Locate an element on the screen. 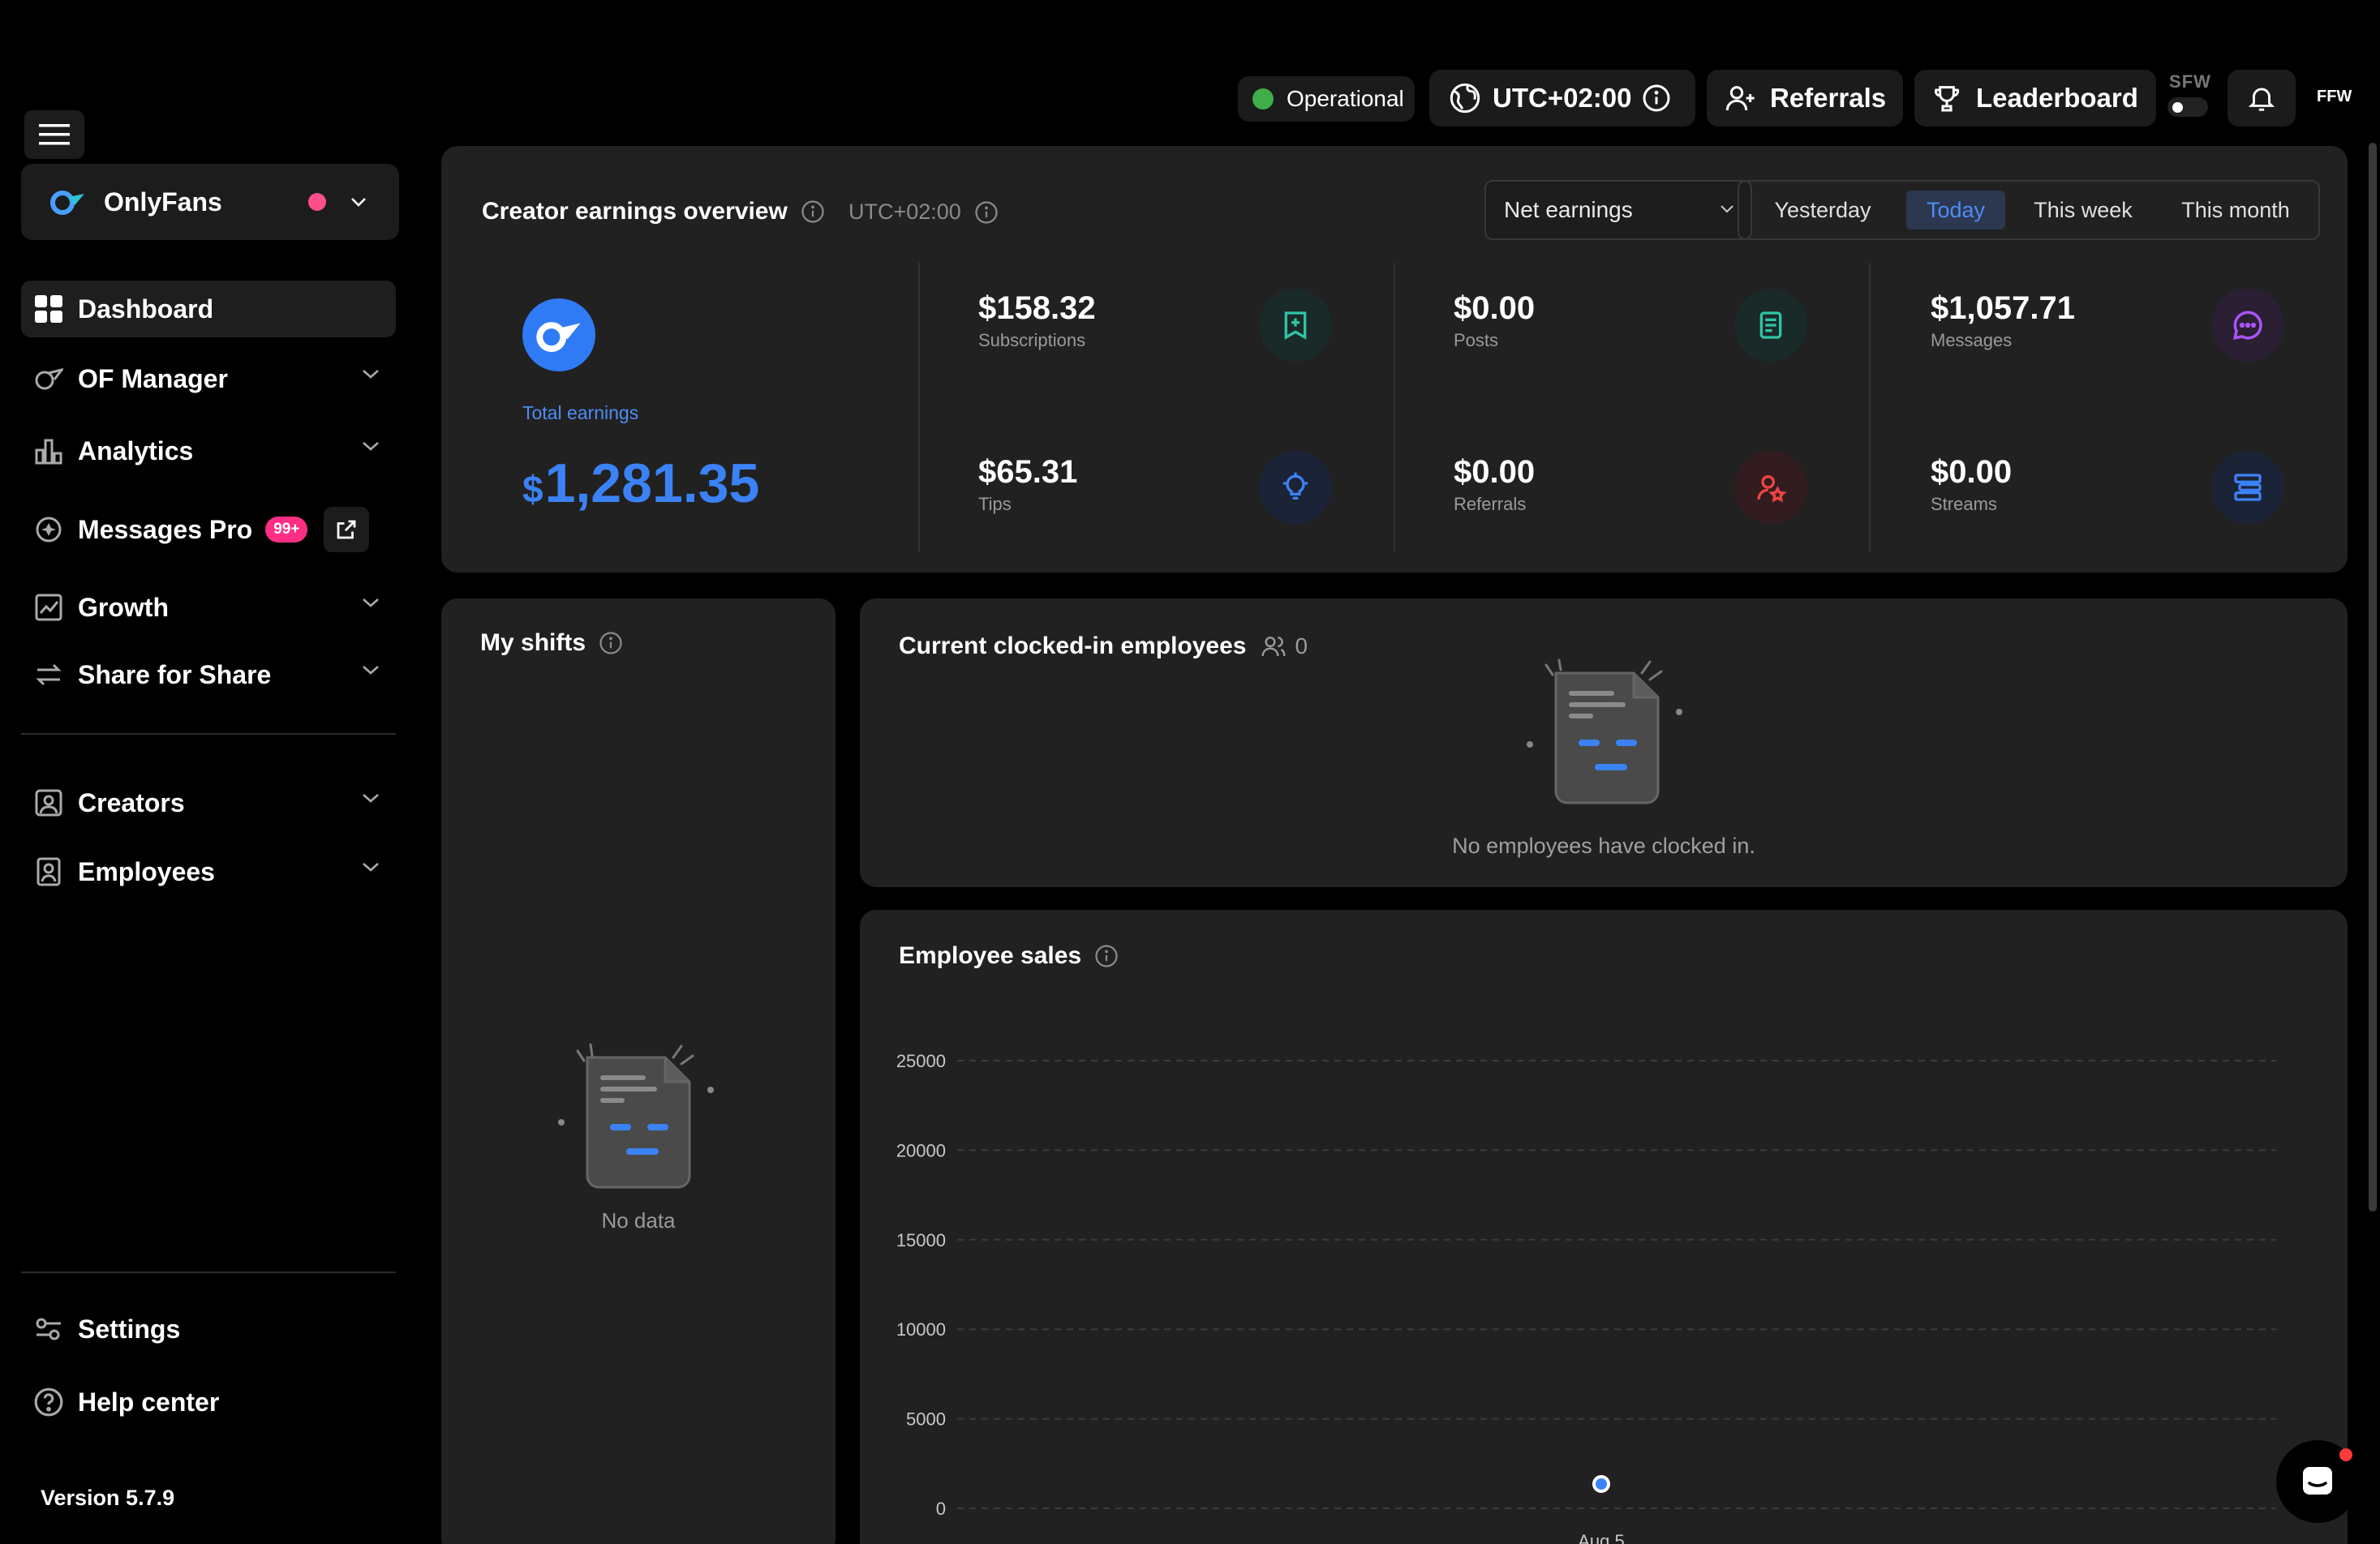 The width and height of the screenshot is (2380, 1544). nav-employees-label: Employees is located at coordinates (146, 871).